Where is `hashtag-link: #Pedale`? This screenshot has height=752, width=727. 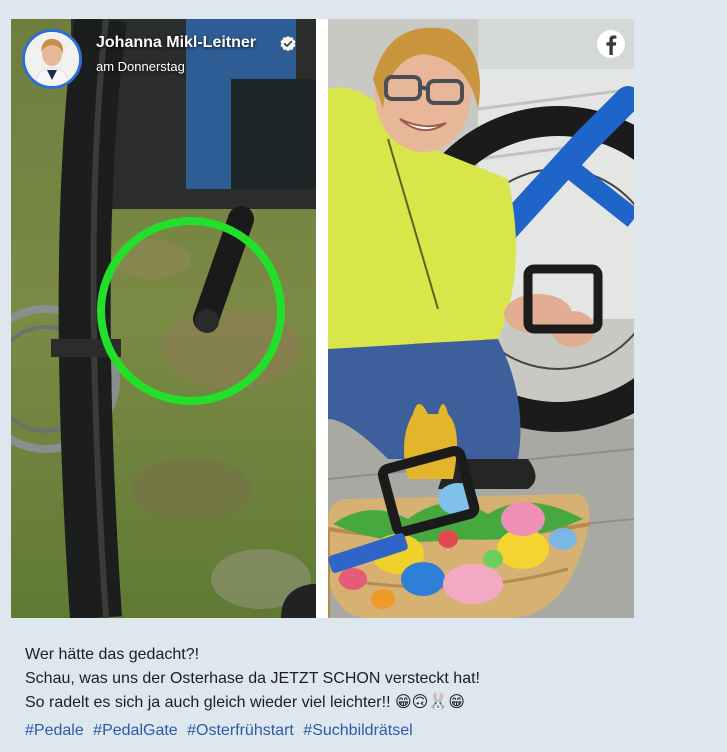
hashtag-link: #Pedale is located at coordinates (54, 730).